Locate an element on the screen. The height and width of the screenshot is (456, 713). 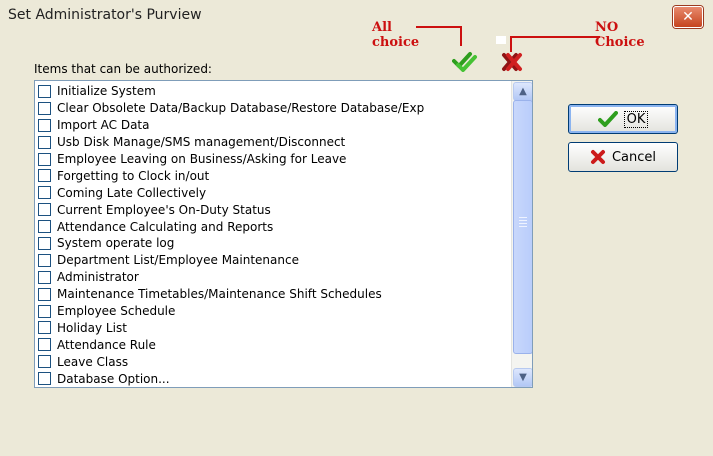
checklist-item: Department List/Employee Maintenance is located at coordinates (271, 260).